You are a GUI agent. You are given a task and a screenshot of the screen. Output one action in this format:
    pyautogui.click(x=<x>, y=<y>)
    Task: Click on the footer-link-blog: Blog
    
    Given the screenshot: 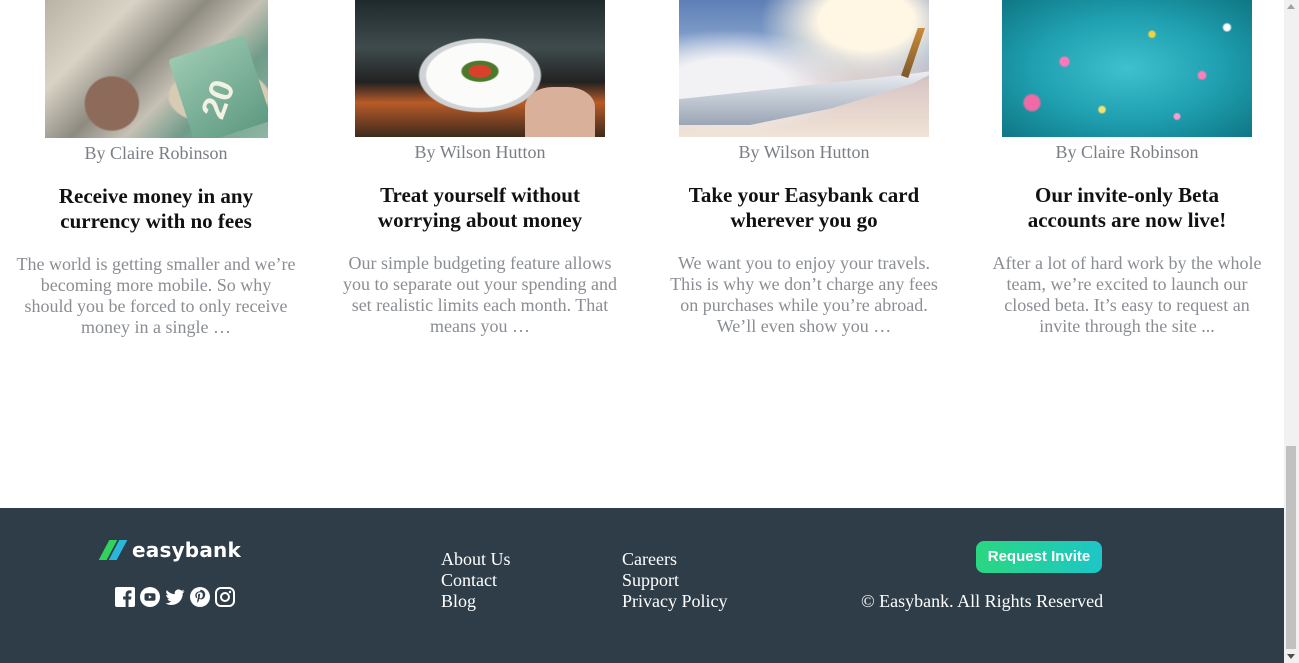 What is the action you would take?
    pyautogui.click(x=476, y=601)
    